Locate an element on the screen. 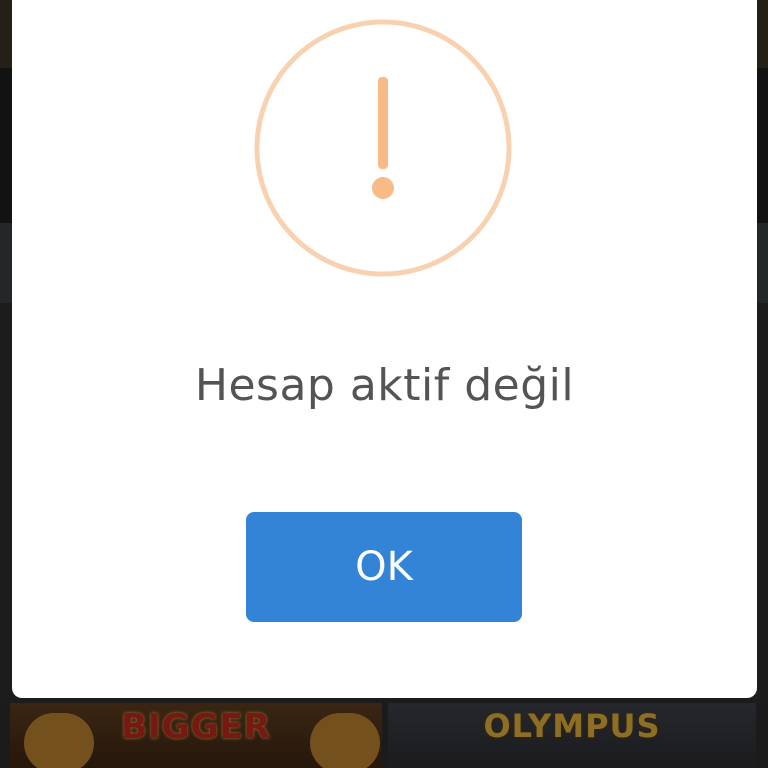  warning-exclamation-icon is located at coordinates (383, 148).